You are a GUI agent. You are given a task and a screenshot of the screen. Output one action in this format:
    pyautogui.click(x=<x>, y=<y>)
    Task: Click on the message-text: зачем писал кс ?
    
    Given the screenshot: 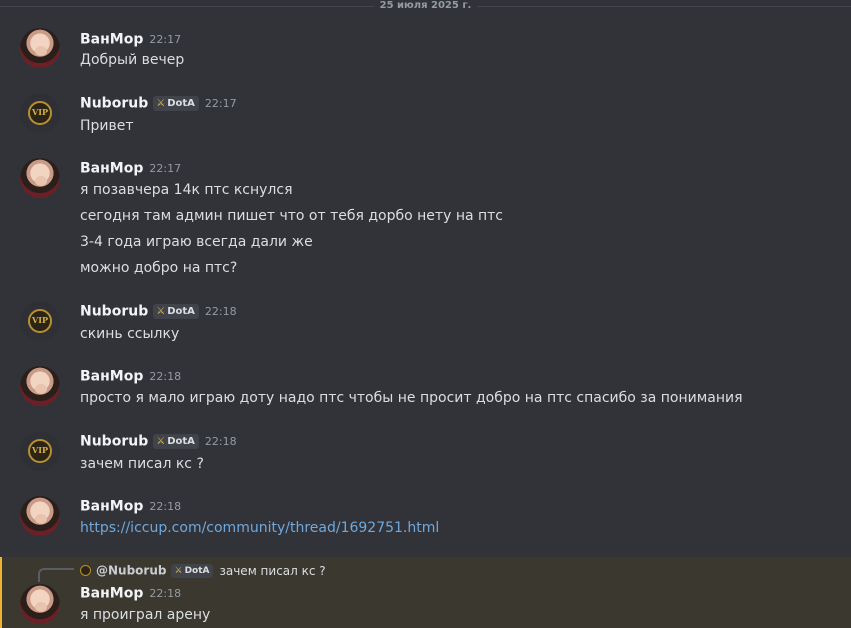 What is the action you would take?
    pyautogui.click(x=142, y=464)
    